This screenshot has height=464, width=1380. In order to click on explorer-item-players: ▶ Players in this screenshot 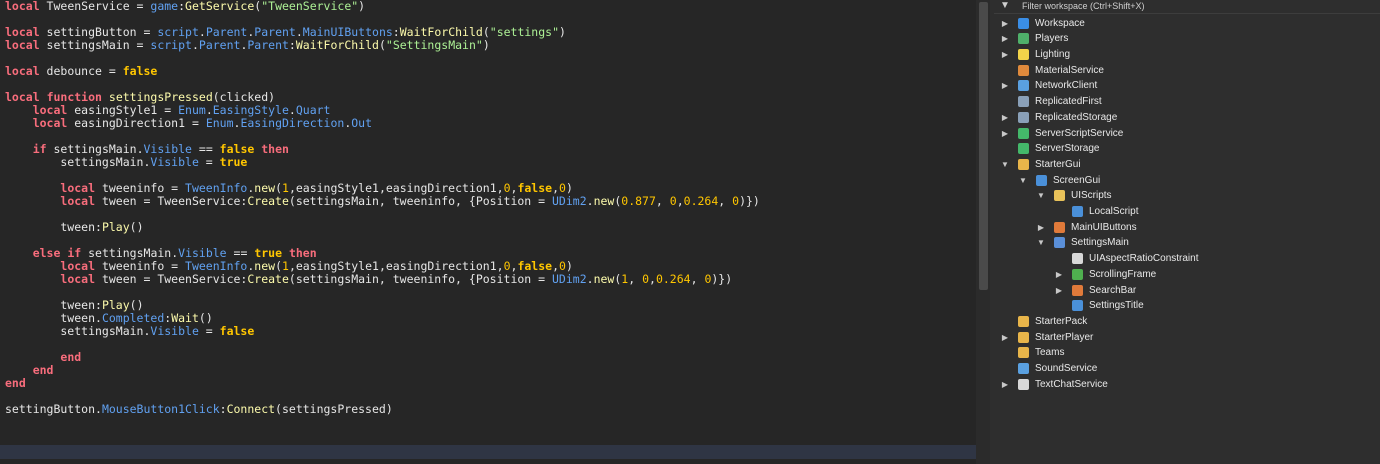, I will do `click(1187, 38)`.